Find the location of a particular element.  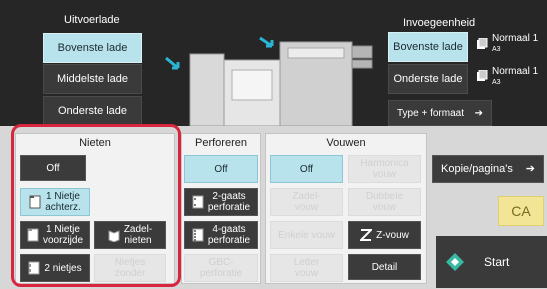

finisher-machine-illustration is located at coordinates (269, 81).